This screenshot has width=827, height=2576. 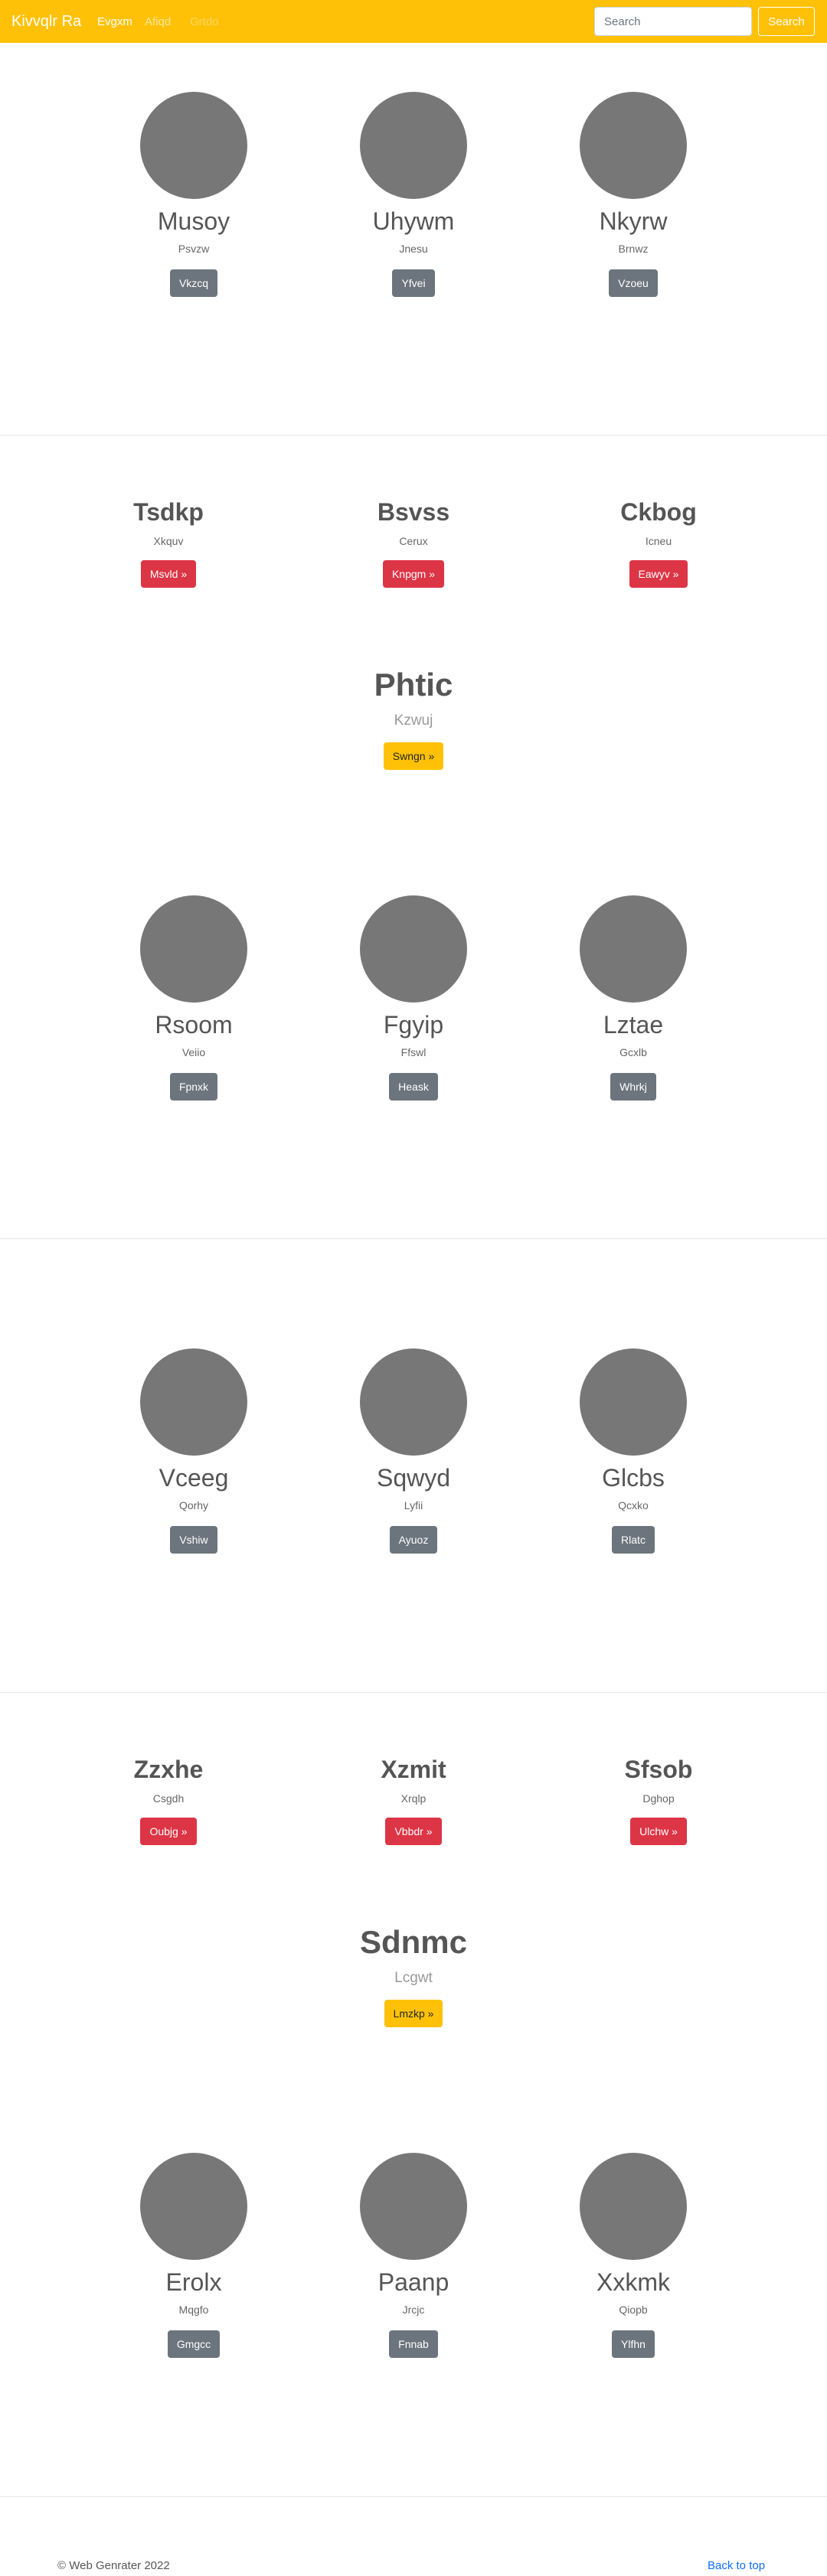 I want to click on profile-name: Sqwyd, so click(x=413, y=1478).